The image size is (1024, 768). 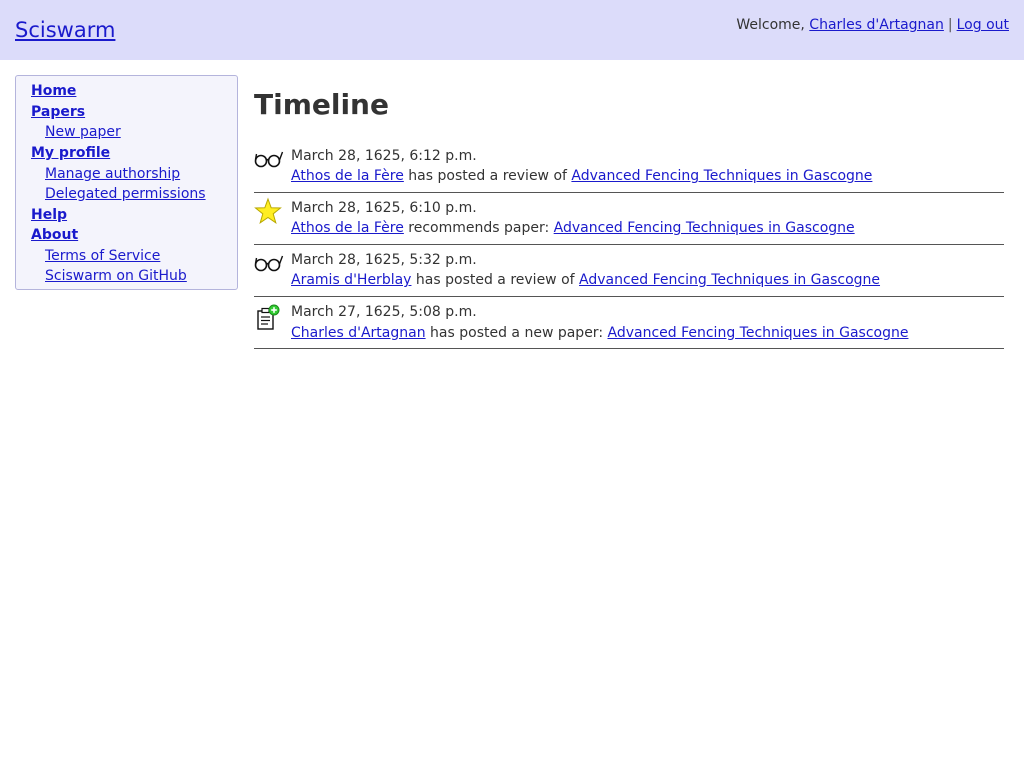 I want to click on actor-link: Aramis d'Herblay, so click(x=351, y=280).